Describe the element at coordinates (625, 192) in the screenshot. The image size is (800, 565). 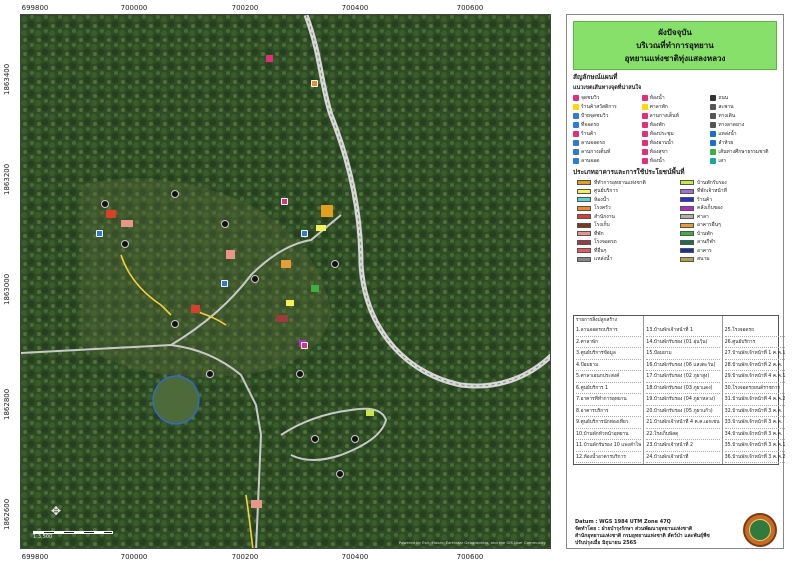
I see `building-type-item: ศูนย์บริการ` at that location.